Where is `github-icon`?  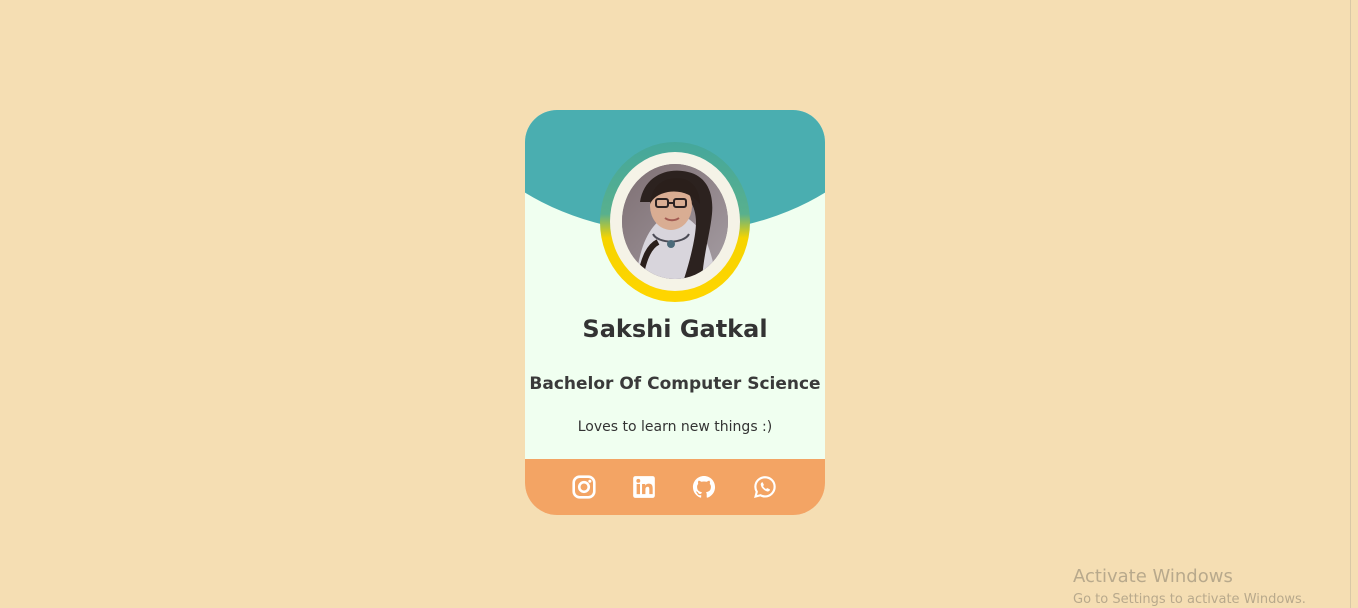
github-icon is located at coordinates (704, 486).